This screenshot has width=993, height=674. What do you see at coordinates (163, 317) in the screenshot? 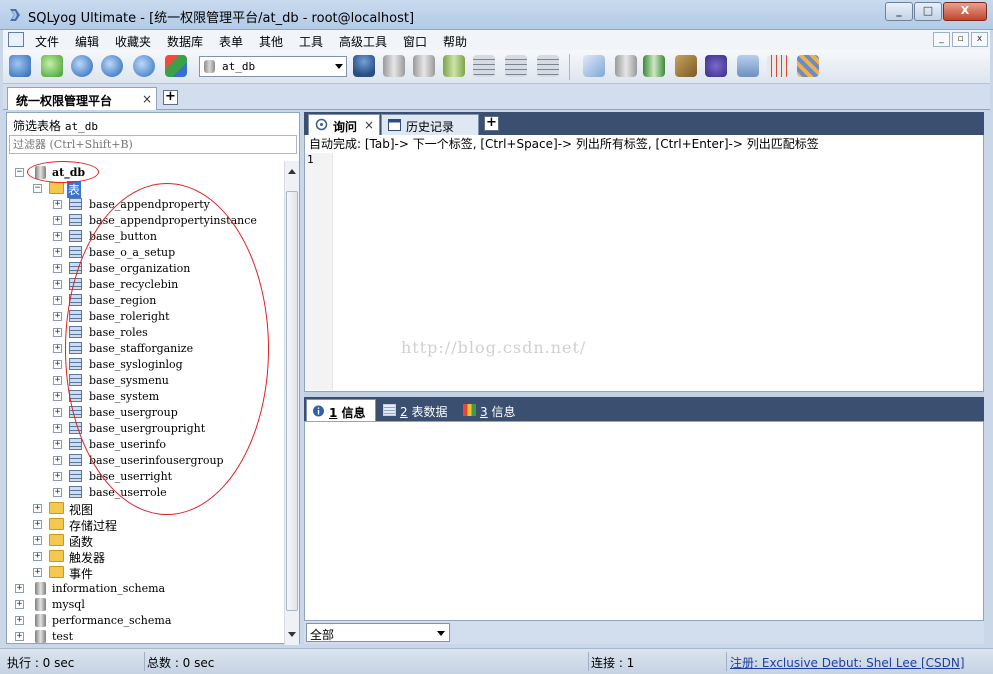
I see `tree-table-row: + base_roleright` at bounding box center [163, 317].